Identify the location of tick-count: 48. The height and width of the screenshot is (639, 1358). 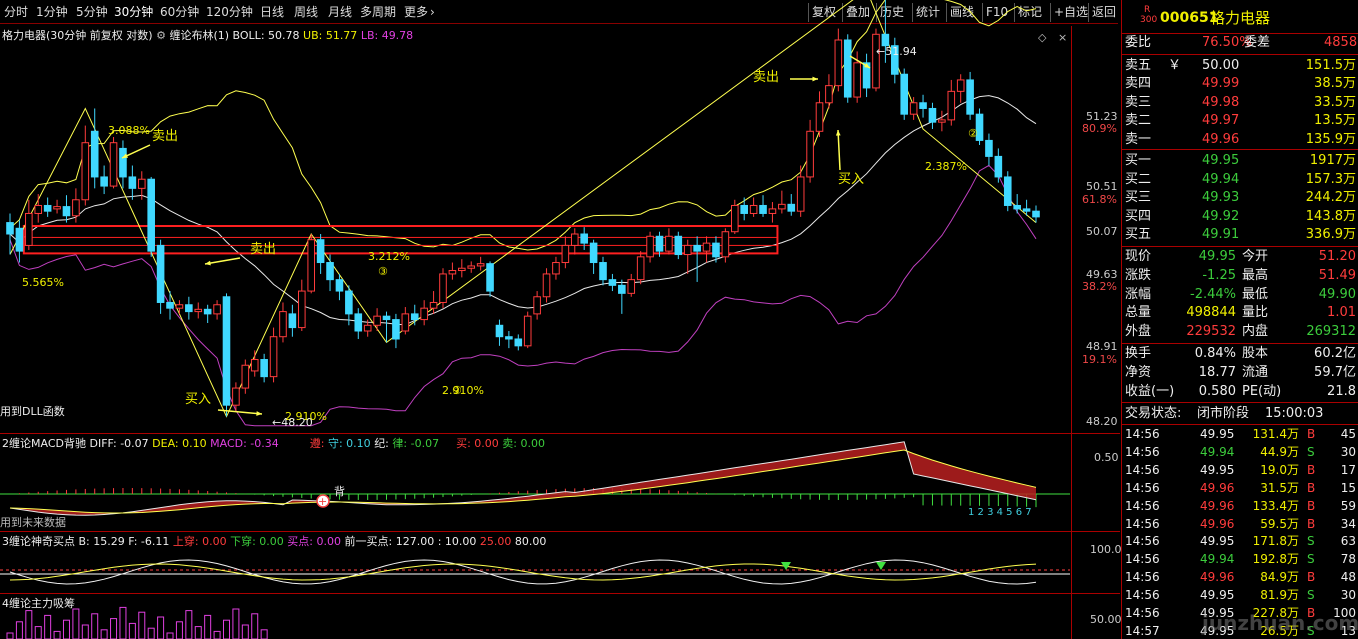
(1348, 577).